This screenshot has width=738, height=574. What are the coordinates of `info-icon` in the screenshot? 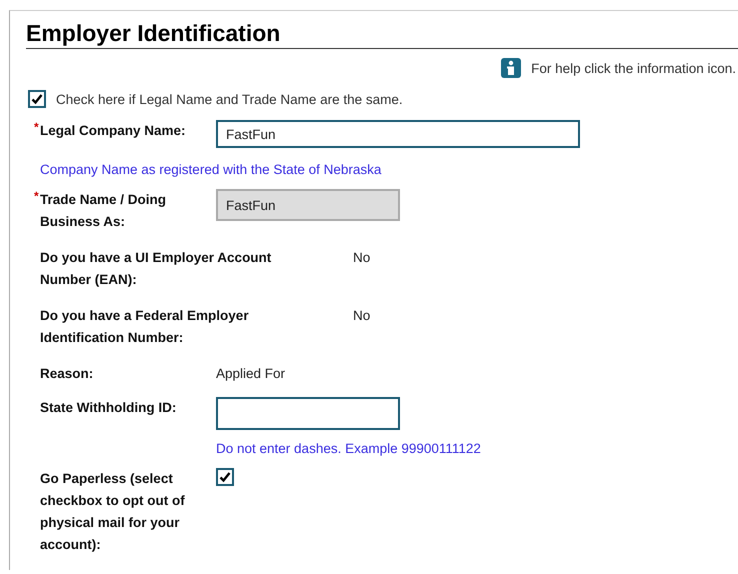 It's located at (511, 68).